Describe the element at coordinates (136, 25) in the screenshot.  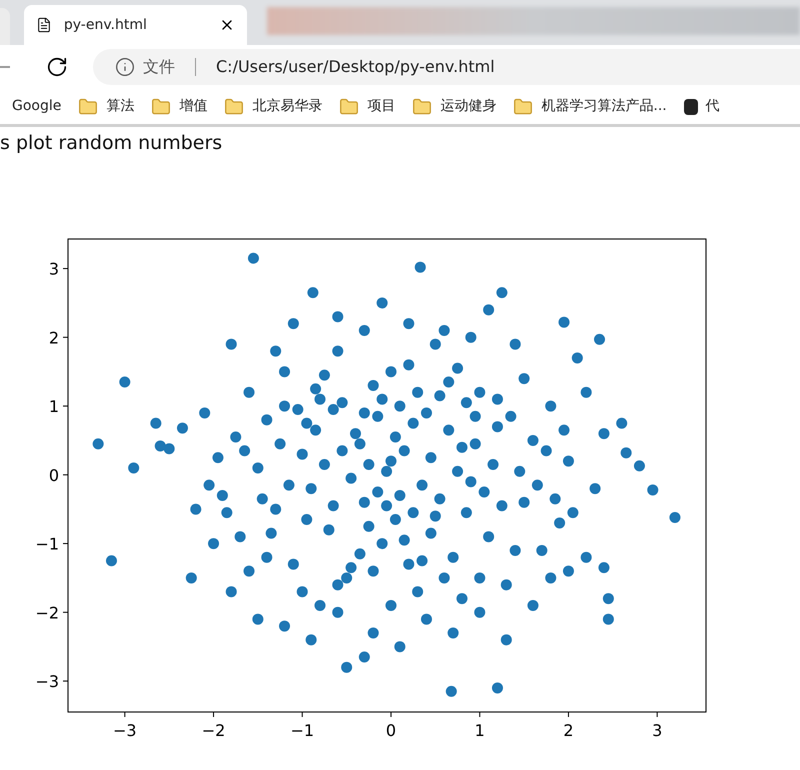
I see `browser-tab: py-env.html` at that location.